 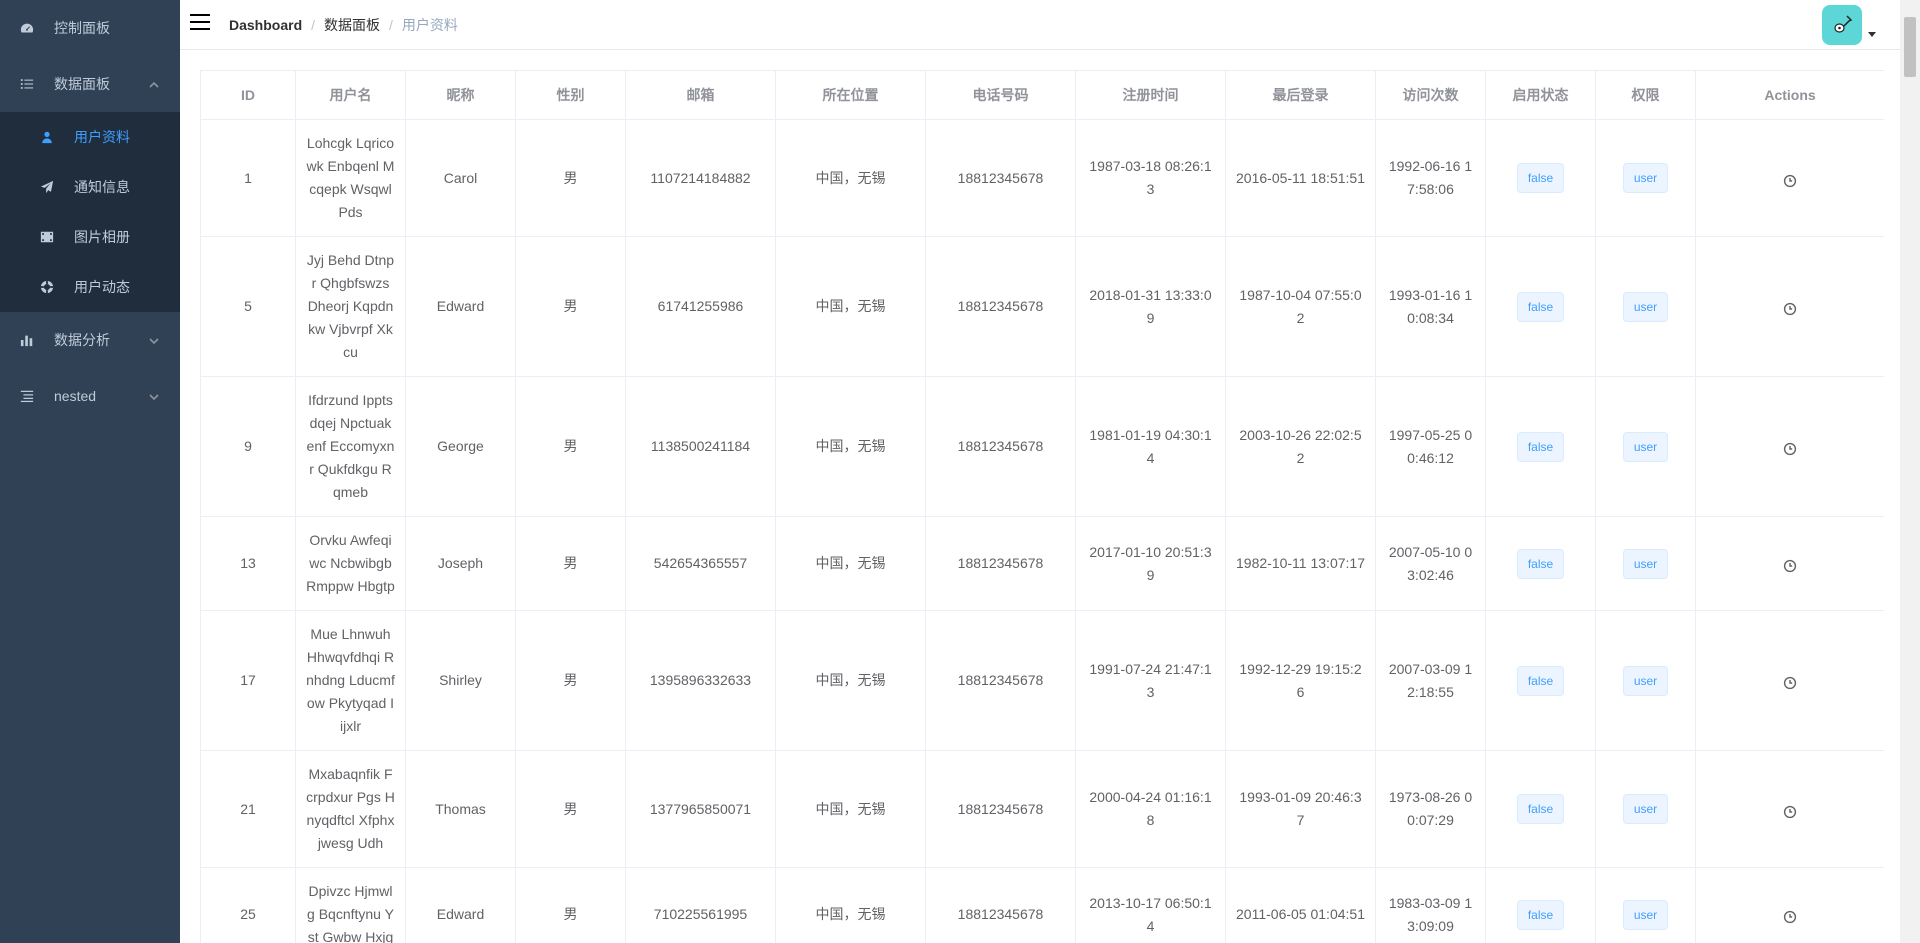 What do you see at coordinates (265, 25) in the screenshot?
I see `breadcrumb-item-dashboard: Dashboard` at bounding box center [265, 25].